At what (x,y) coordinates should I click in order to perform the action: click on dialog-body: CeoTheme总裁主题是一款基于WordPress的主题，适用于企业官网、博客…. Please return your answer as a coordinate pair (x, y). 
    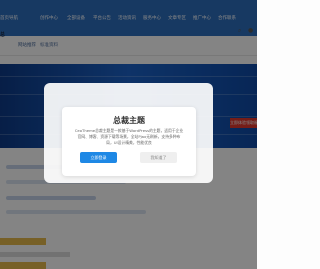
    Looking at the image, I should click on (129, 136).